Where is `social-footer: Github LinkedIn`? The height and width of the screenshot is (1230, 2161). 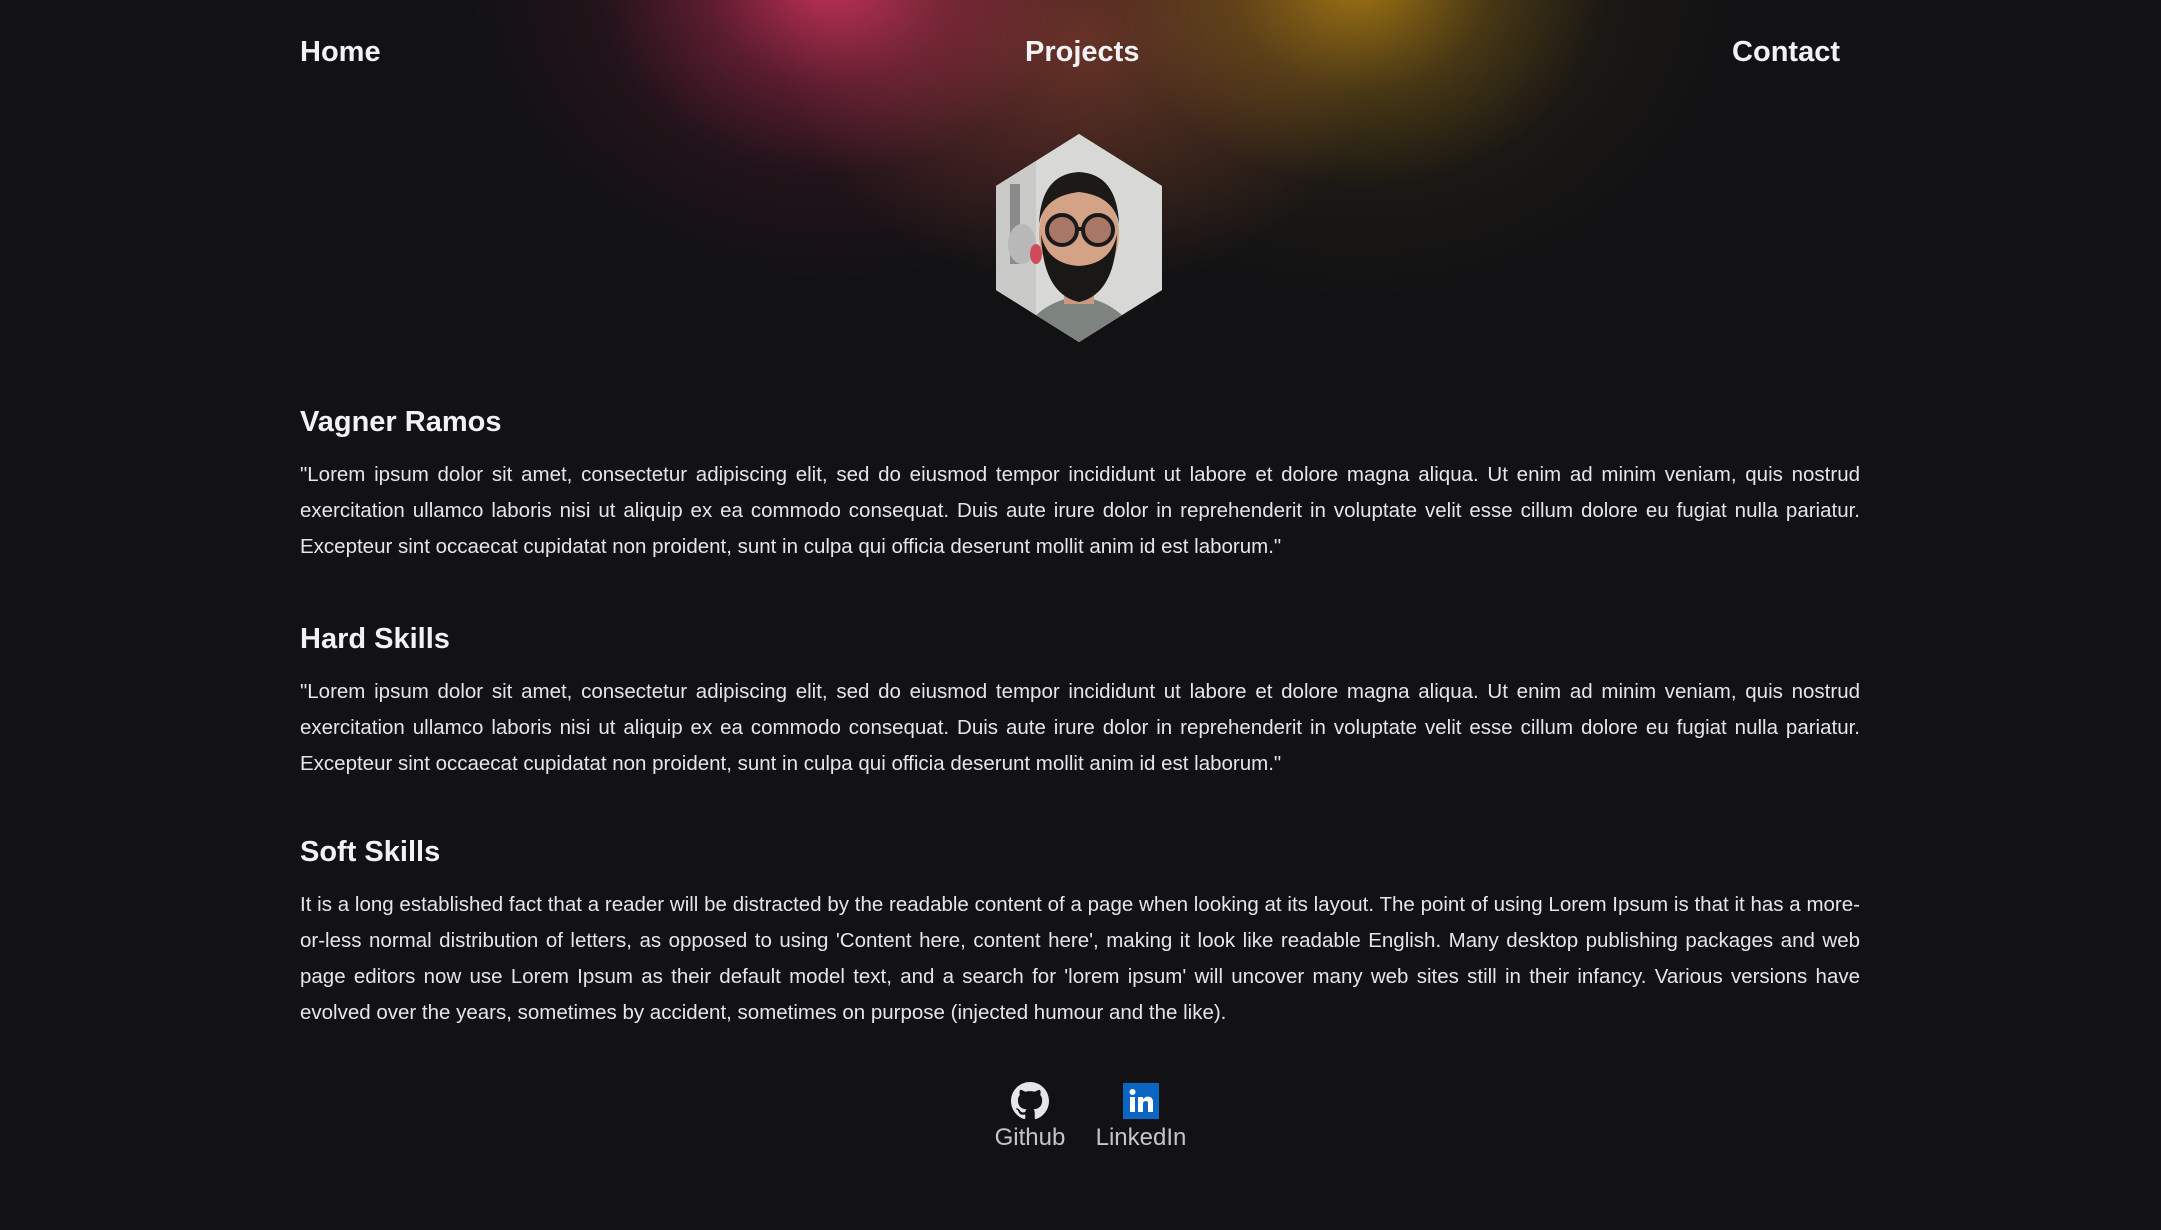 social-footer: Github LinkedIn is located at coordinates (1080, 1122).